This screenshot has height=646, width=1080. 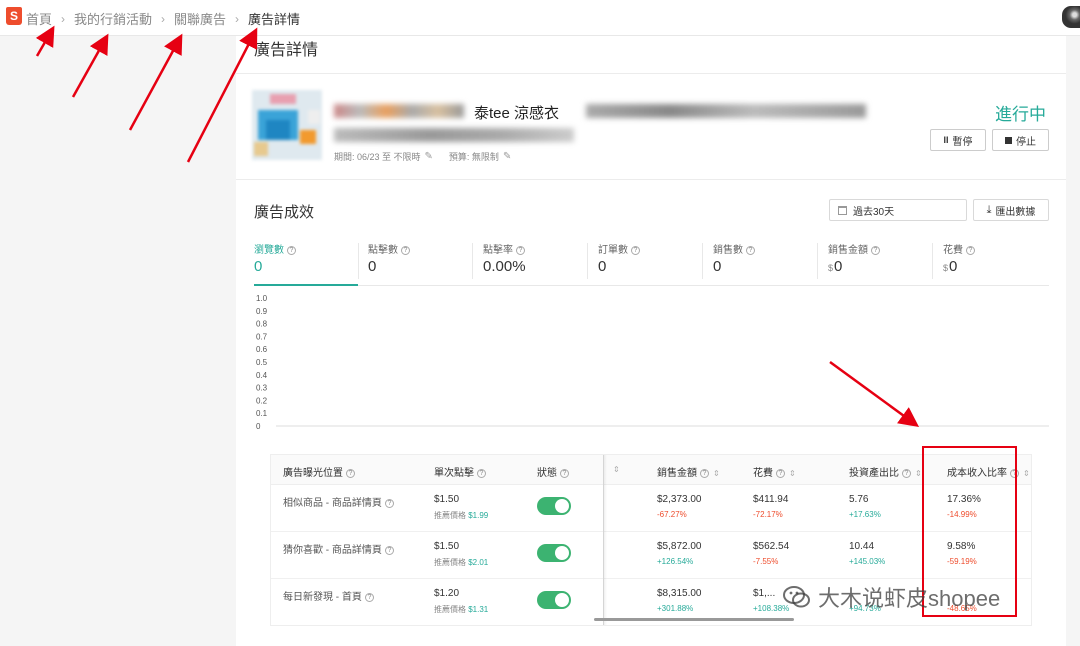 I want to click on y-tick-label: 0.7, so click(x=262, y=336).